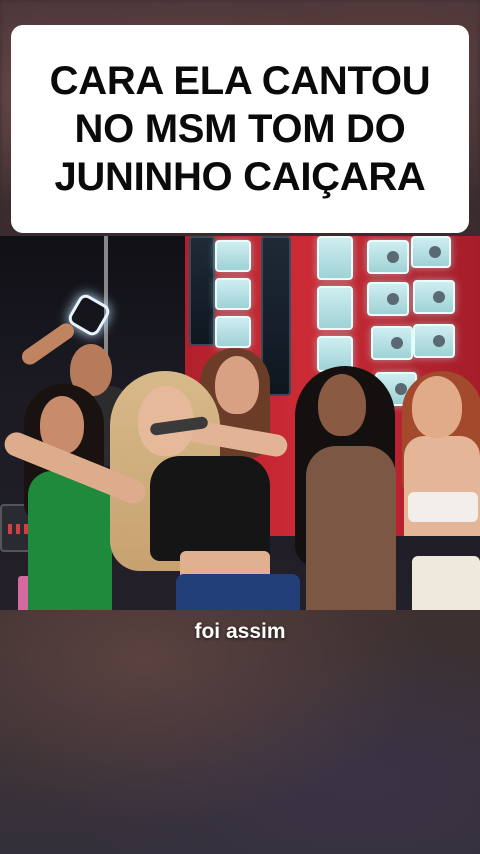 The width and height of the screenshot is (480, 854). What do you see at coordinates (240, 177) in the screenshot?
I see `caption-line: JUNINHO CAIÇARA` at bounding box center [240, 177].